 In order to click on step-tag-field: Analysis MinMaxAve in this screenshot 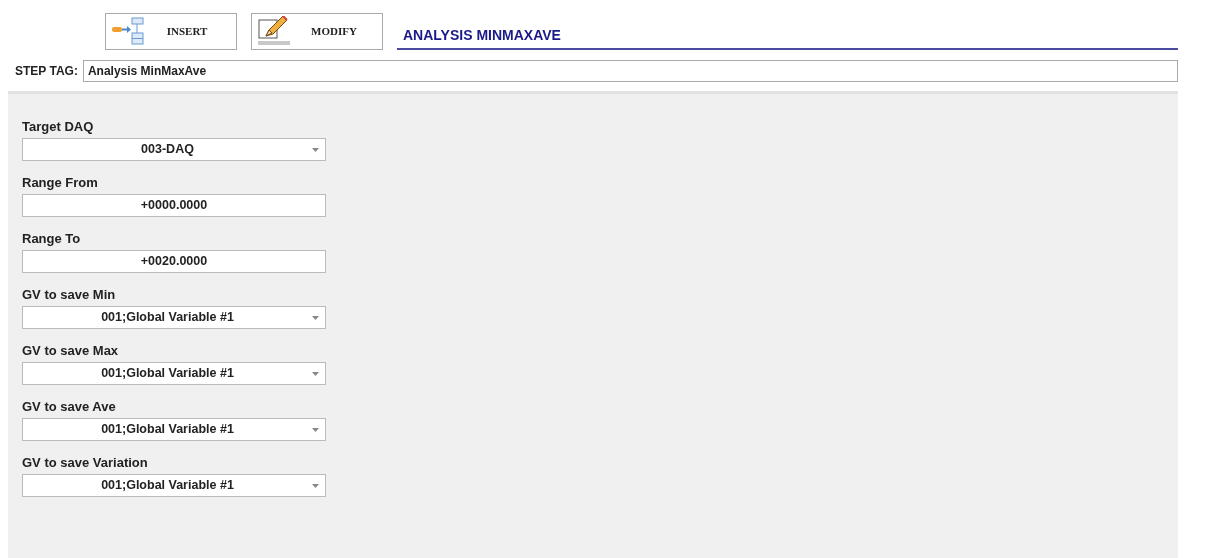, I will do `click(630, 71)`.